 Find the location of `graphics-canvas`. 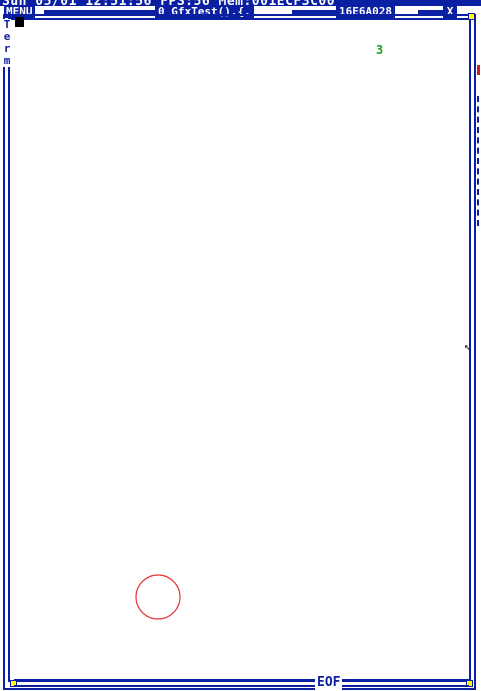

graphics-canvas is located at coordinates (158, 597).